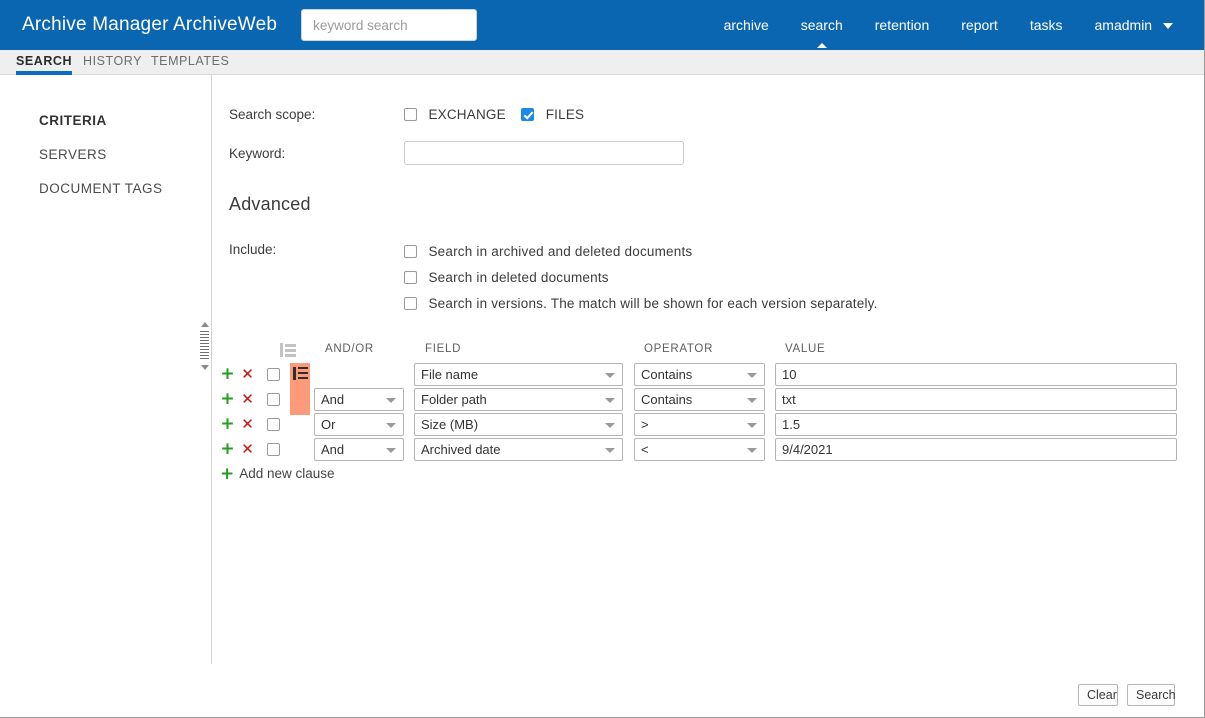 This screenshot has width=1205, height=718. I want to click on include-option-deleted: Search in deleted documents, so click(506, 278).